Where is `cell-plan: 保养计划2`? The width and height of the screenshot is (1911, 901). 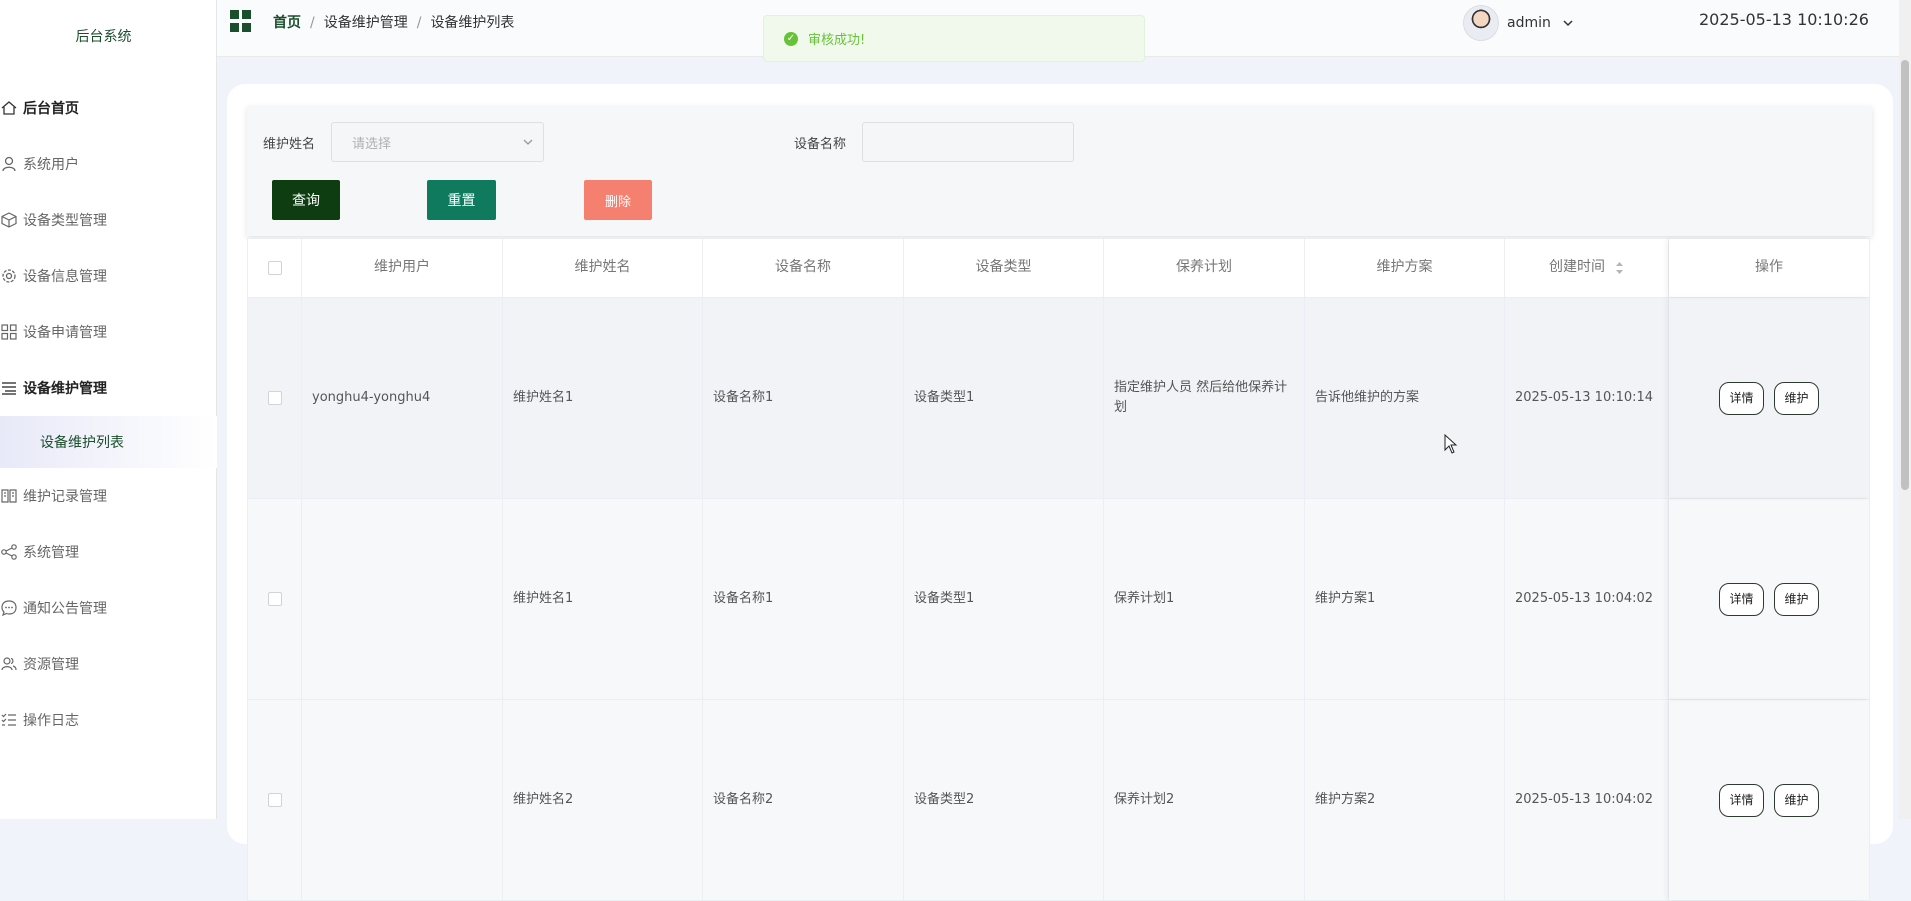
cell-plan: 保养计划2 is located at coordinates (1204, 800).